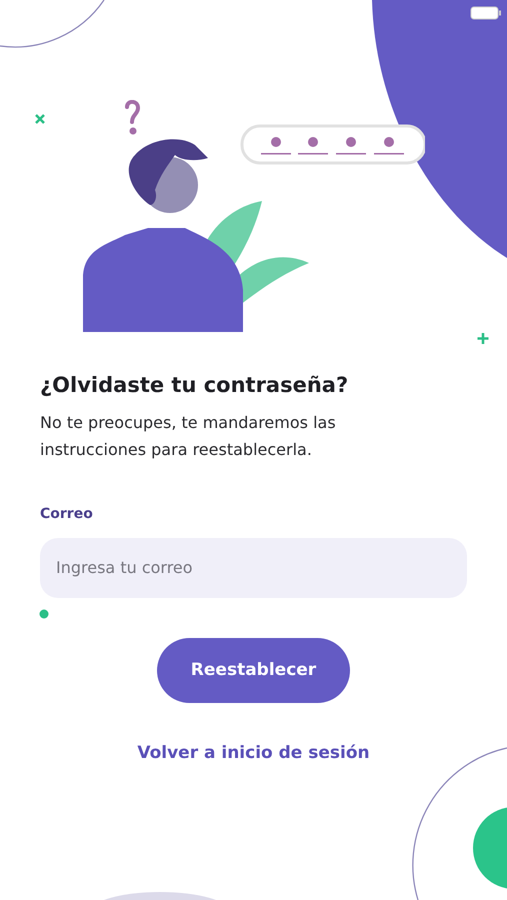  I want to click on battery-icon, so click(486, 13).